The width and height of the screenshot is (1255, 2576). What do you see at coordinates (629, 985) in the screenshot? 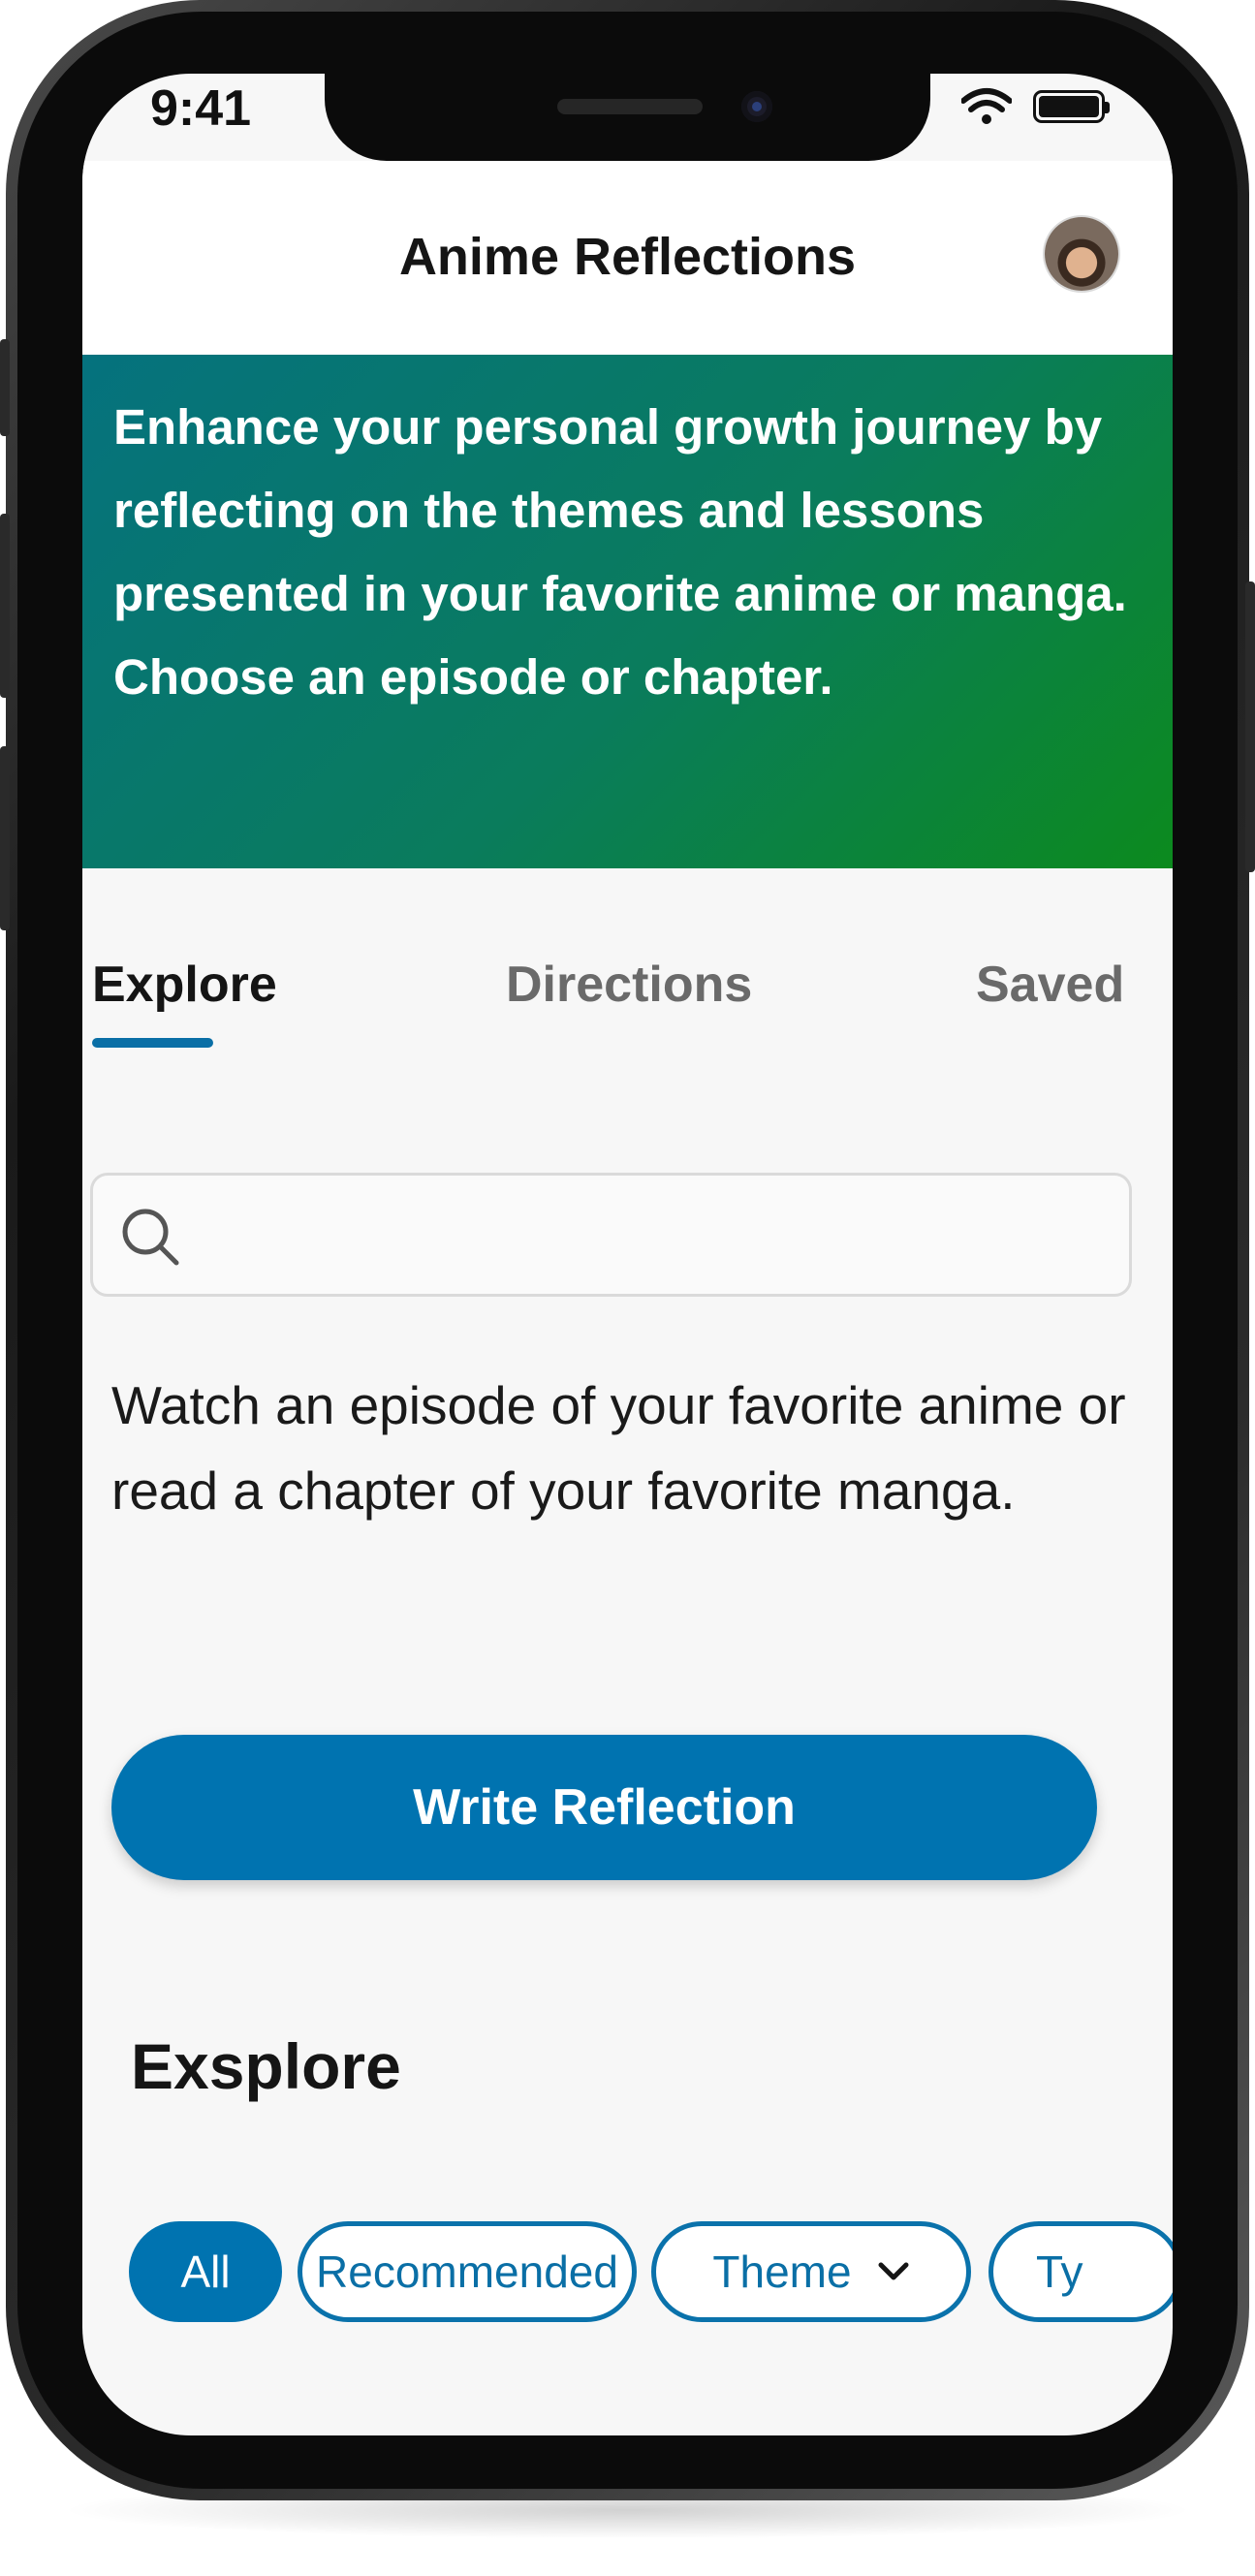
I see `tab-directions: Directions` at bounding box center [629, 985].